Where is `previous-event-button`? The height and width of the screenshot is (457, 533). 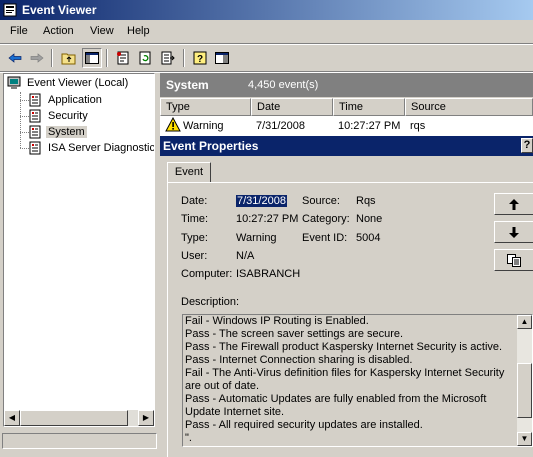 previous-event-button is located at coordinates (513, 204).